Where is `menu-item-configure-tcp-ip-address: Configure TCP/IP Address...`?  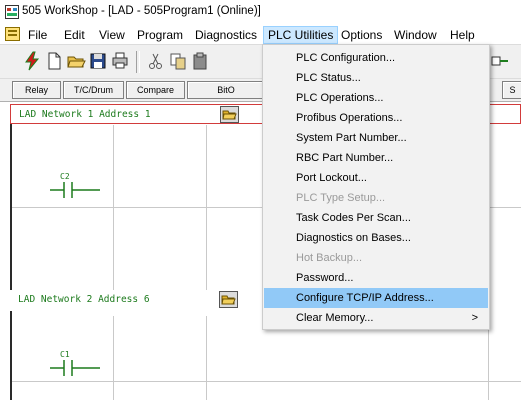
menu-item-configure-tcp-ip-address: Configure TCP/IP Address... is located at coordinates (376, 298).